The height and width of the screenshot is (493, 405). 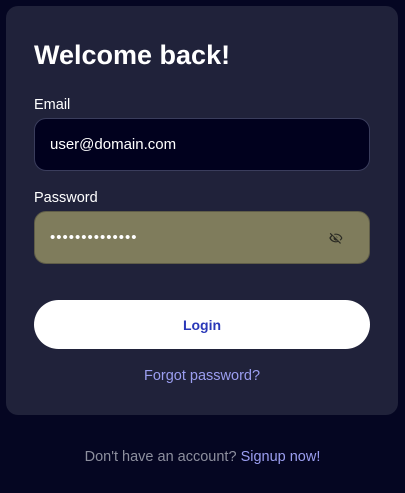 I want to click on login-button: Login, so click(x=202, y=324).